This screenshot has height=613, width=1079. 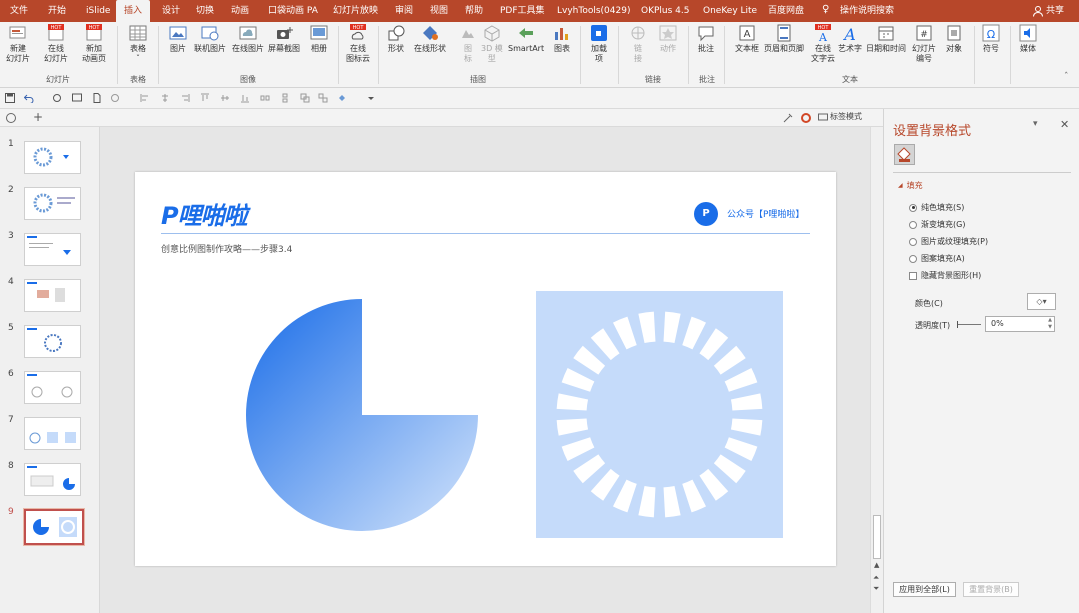 What do you see at coordinates (823, 44) in the screenshot?
I see `online-wordcloud-button: HOT A 在线 文字云` at bounding box center [823, 44].